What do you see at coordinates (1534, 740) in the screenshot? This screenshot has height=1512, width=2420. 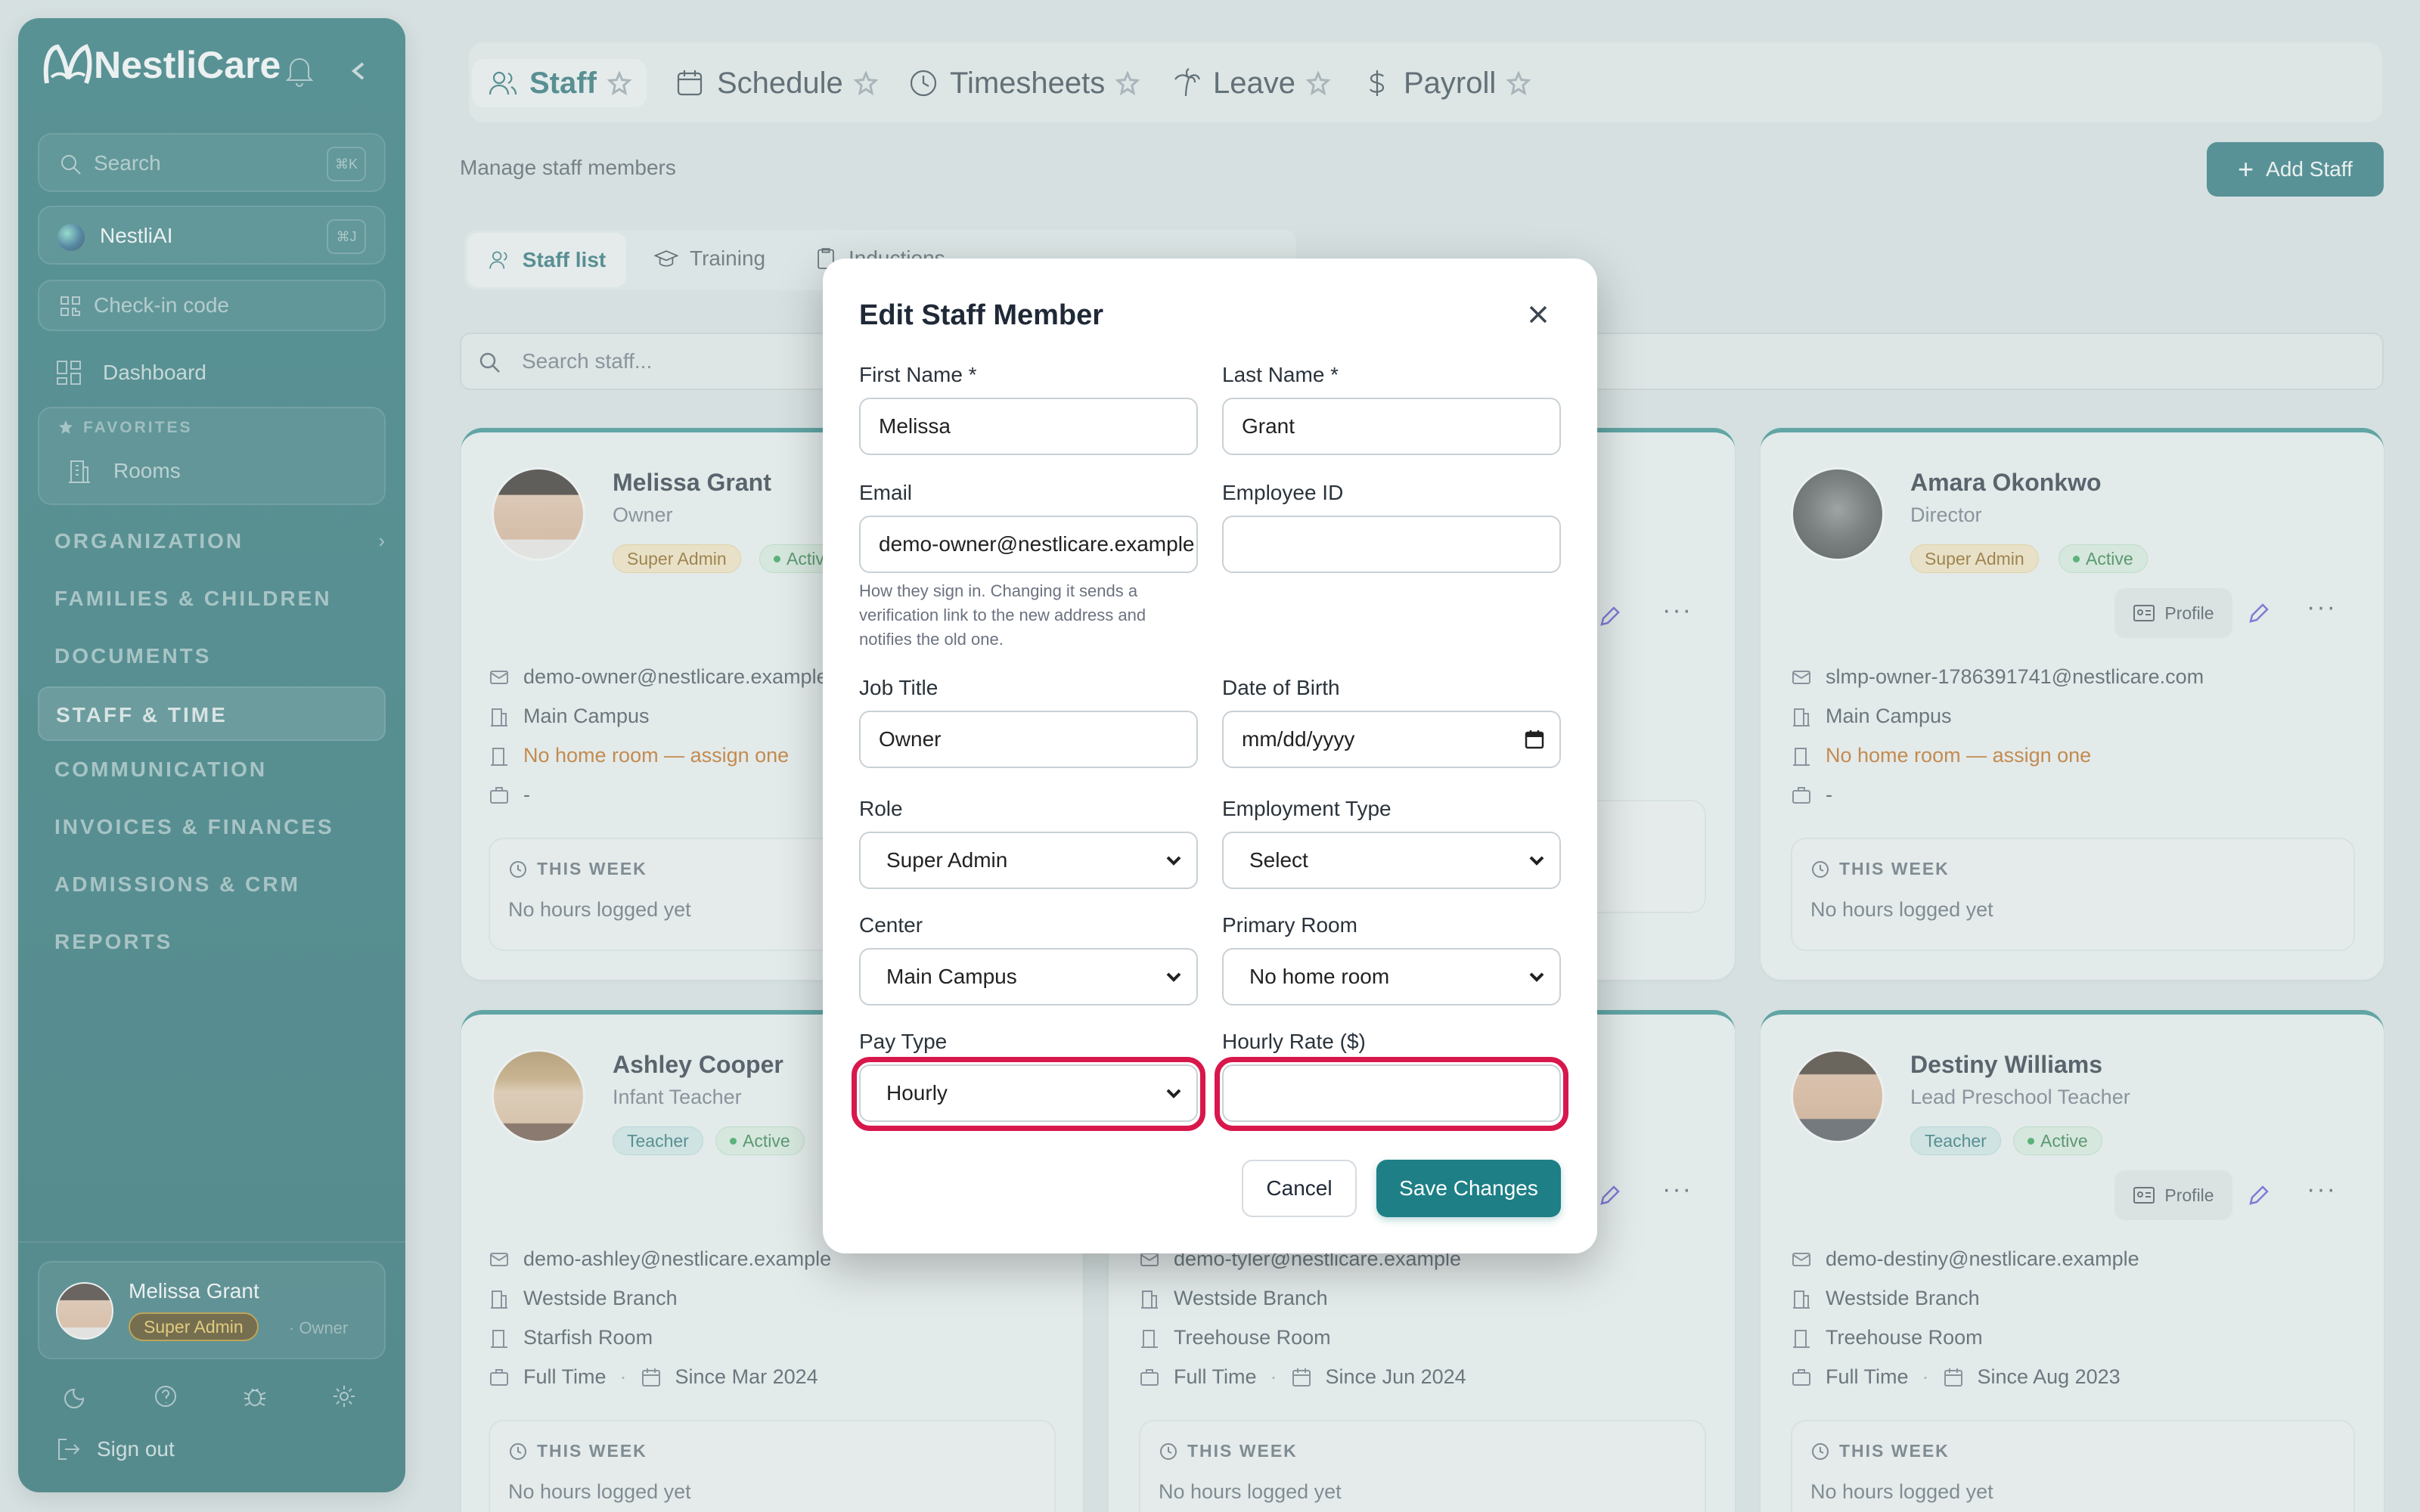 I see `calendar-picker-icon` at bounding box center [1534, 740].